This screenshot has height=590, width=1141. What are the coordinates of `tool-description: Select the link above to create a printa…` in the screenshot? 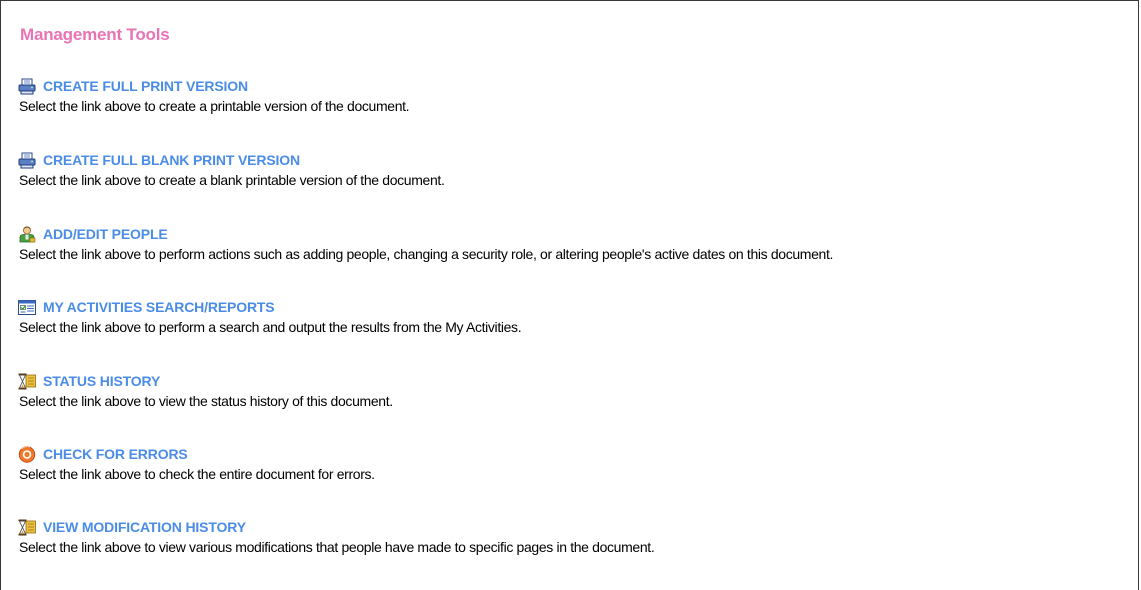 It's located at (214, 106).